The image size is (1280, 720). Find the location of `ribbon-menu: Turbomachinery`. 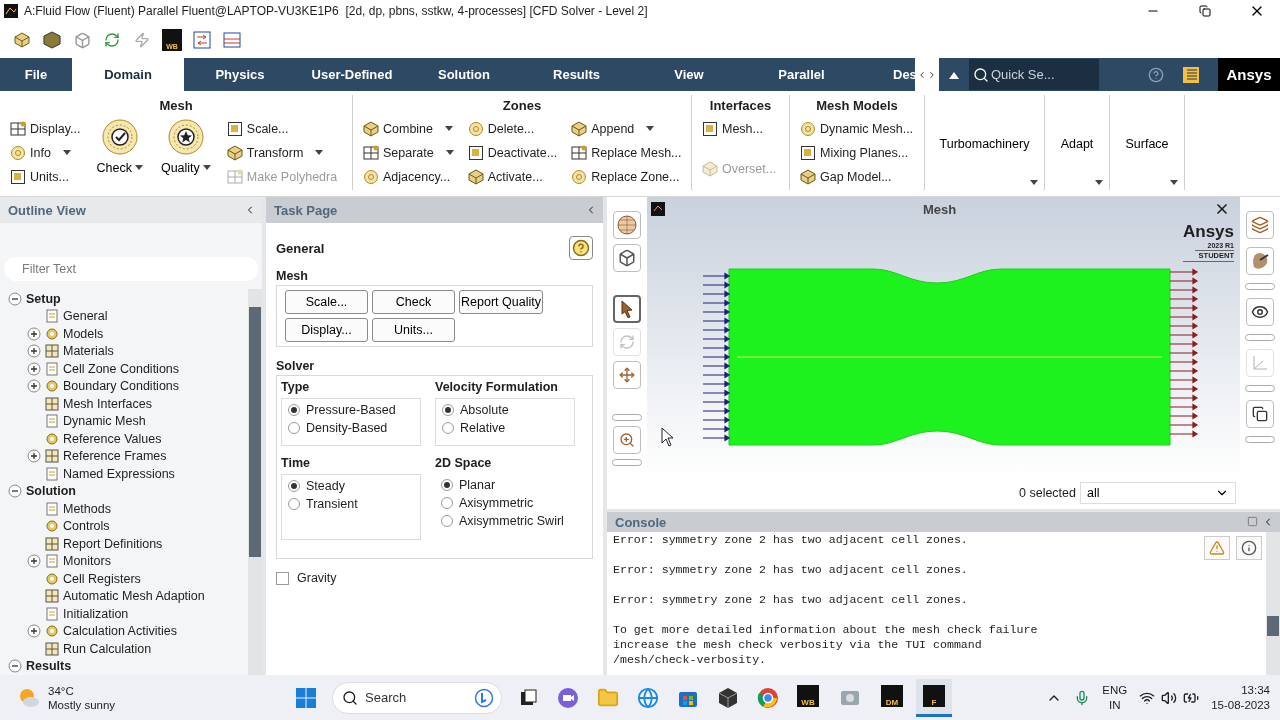

ribbon-menu: Turbomachinery is located at coordinates (984, 143).